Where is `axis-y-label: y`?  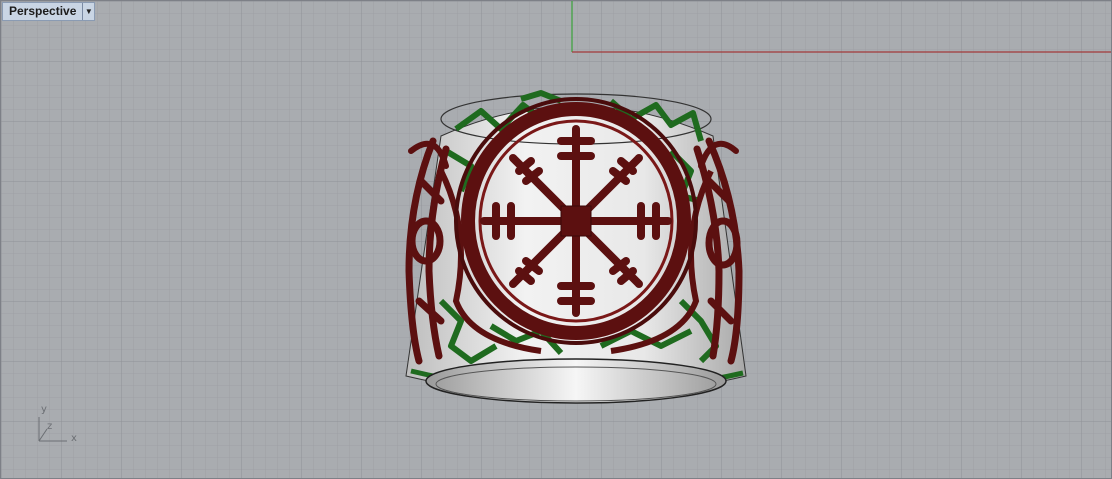 axis-y-label: y is located at coordinates (44, 409).